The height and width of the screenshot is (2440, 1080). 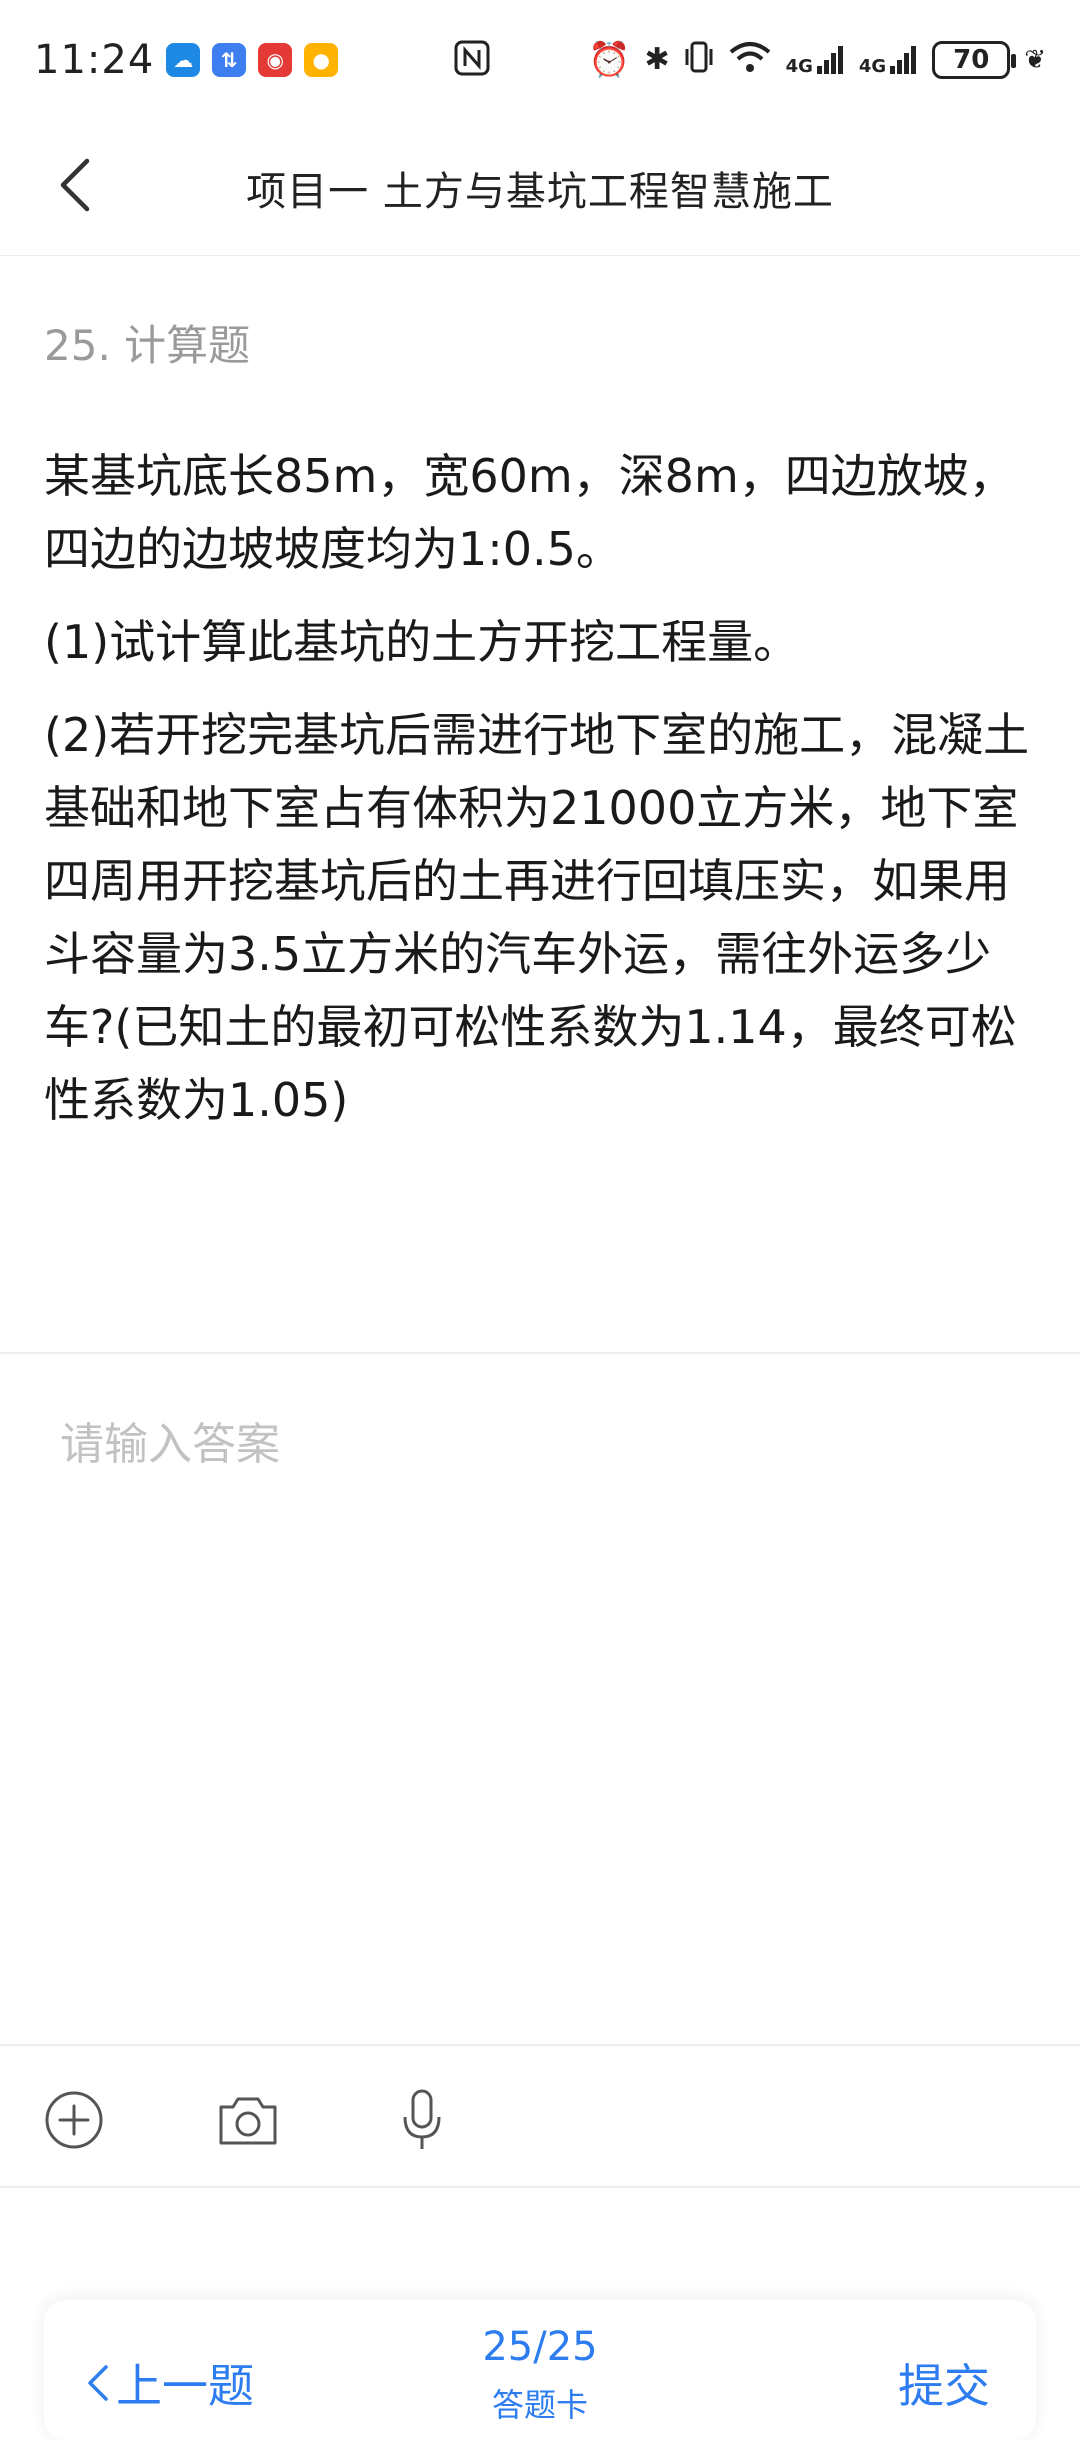 I want to click on submit-button: 提交, so click(x=944, y=2383).